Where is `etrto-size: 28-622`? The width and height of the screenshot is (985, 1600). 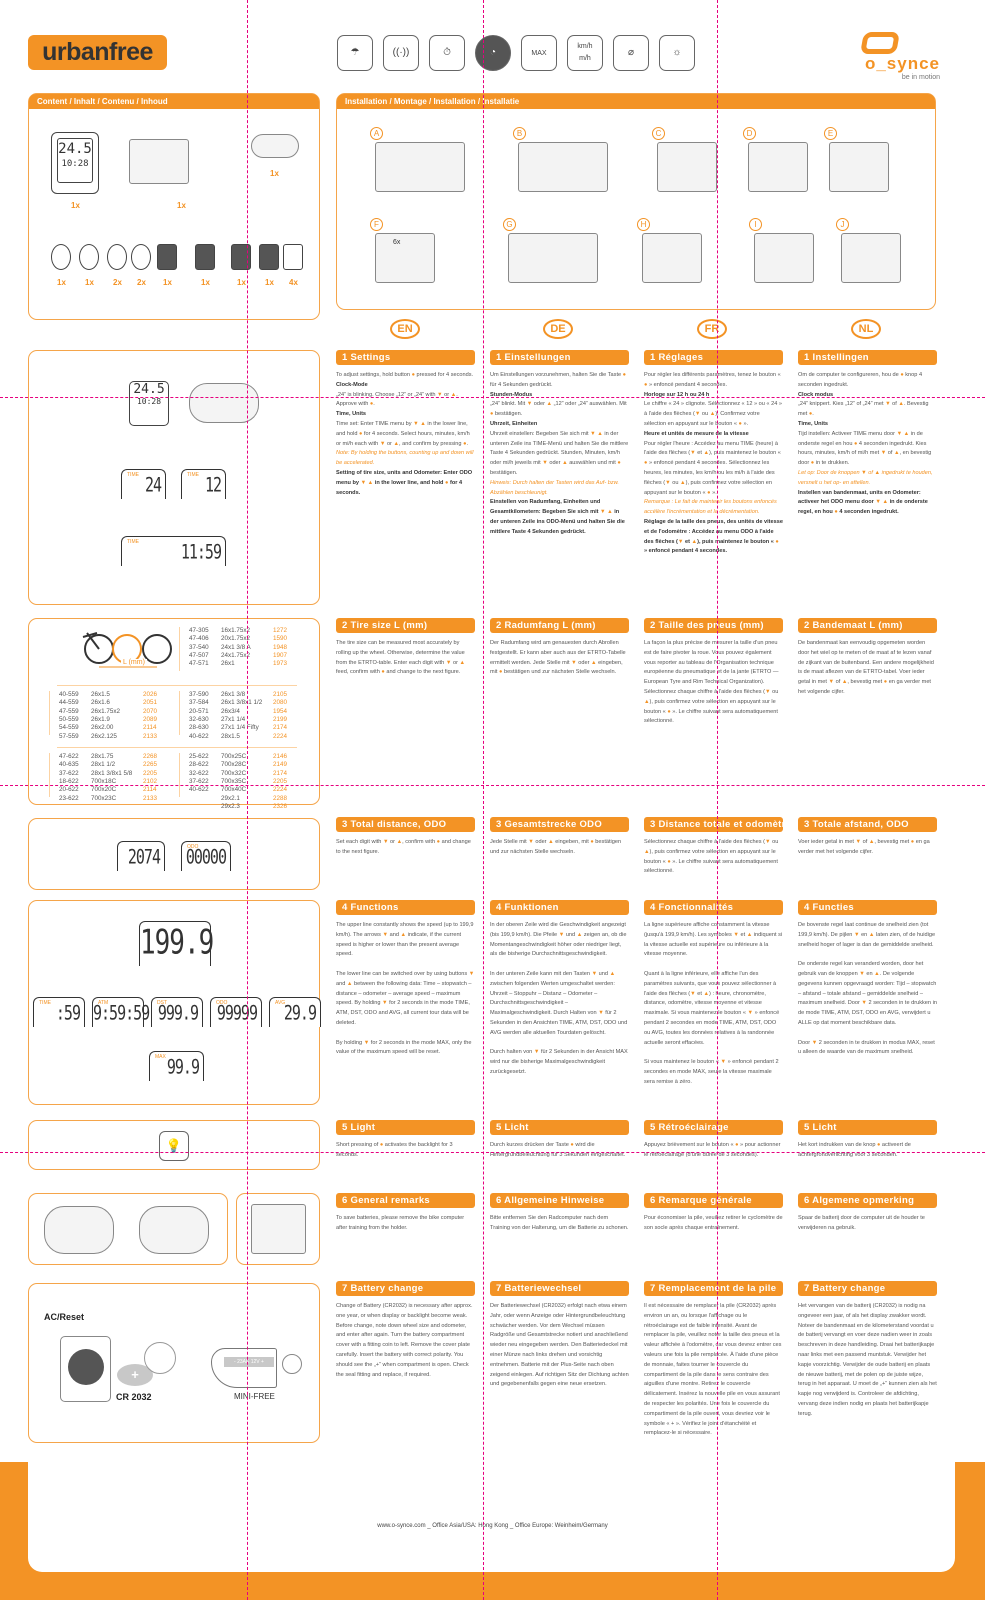
etrto-size: 28-622 is located at coordinates (199, 765).